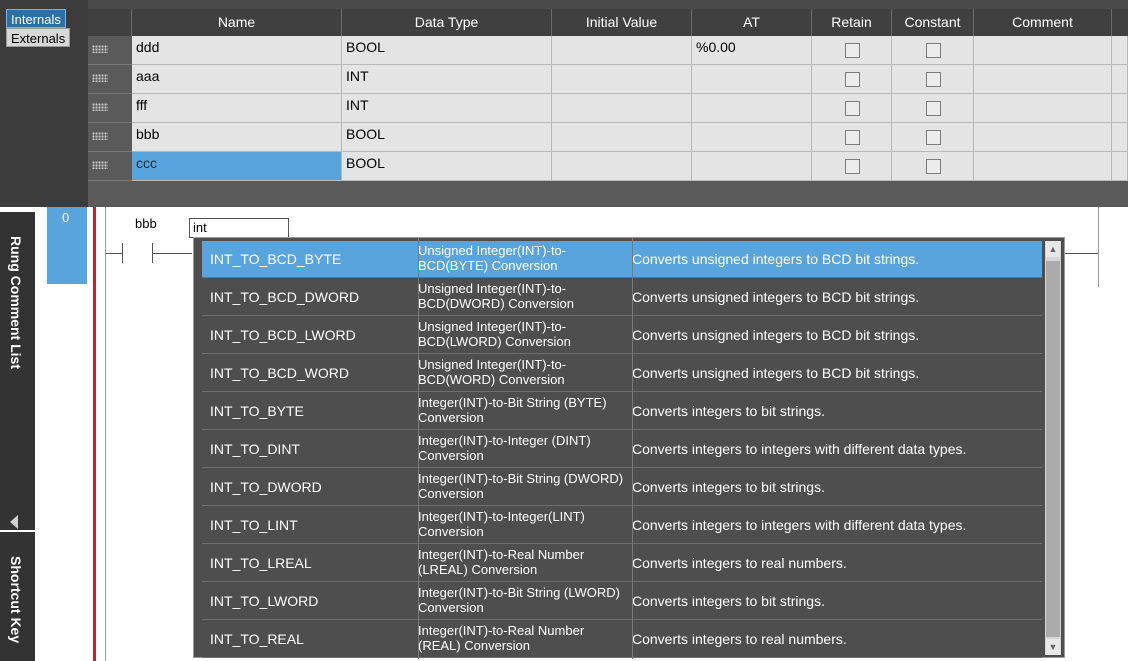  What do you see at coordinates (36, 18) in the screenshot?
I see `tab-internals: Internals` at bounding box center [36, 18].